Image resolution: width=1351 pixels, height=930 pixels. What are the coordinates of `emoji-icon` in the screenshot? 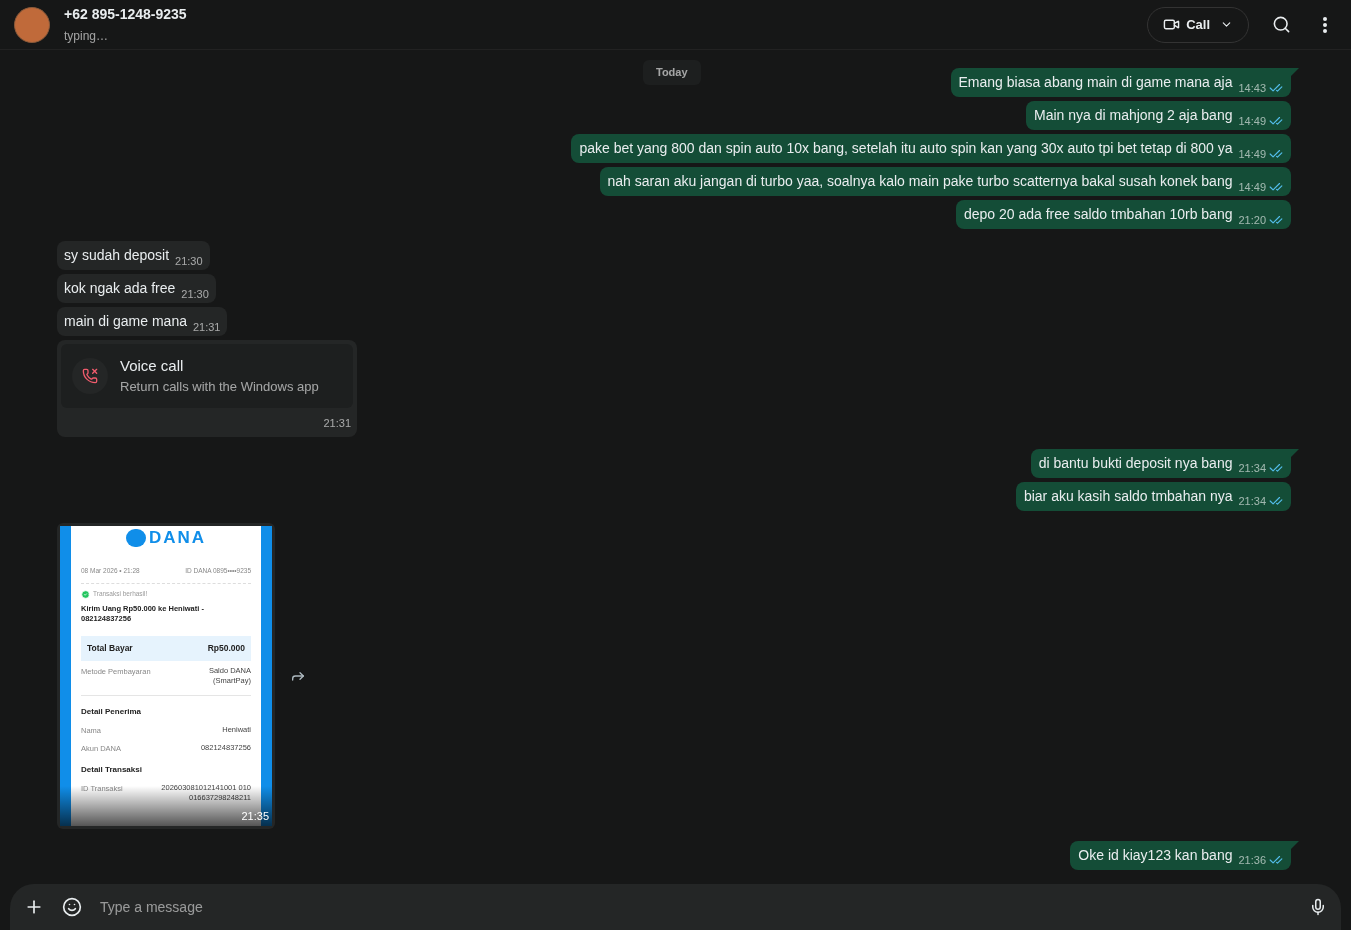 It's located at (72, 907).